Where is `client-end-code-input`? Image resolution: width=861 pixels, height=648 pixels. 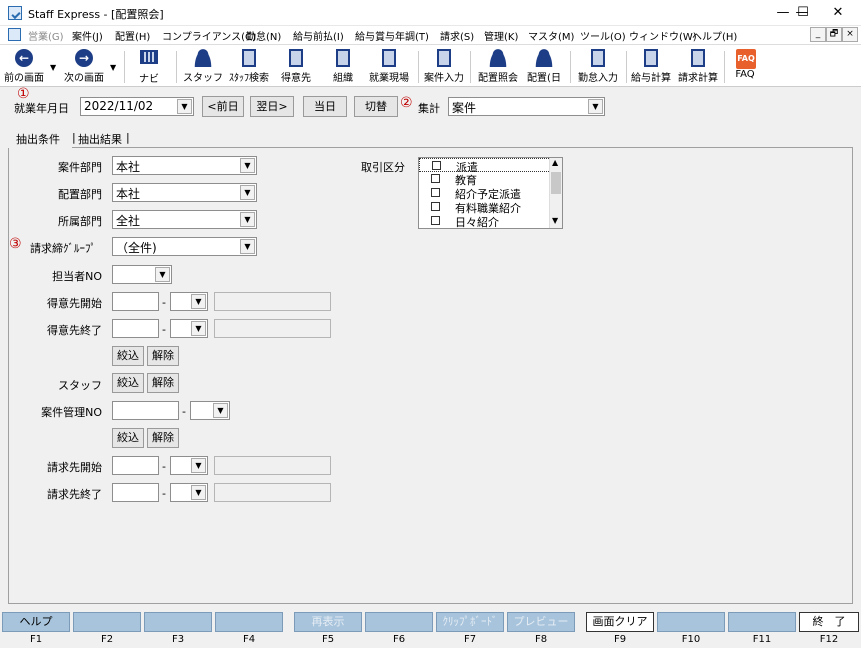
client-end-code-input is located at coordinates (135, 328).